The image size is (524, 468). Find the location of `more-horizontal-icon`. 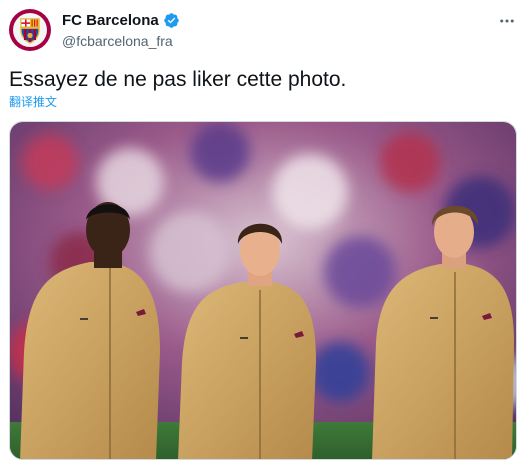

more-horizontal-icon is located at coordinates (507, 21).